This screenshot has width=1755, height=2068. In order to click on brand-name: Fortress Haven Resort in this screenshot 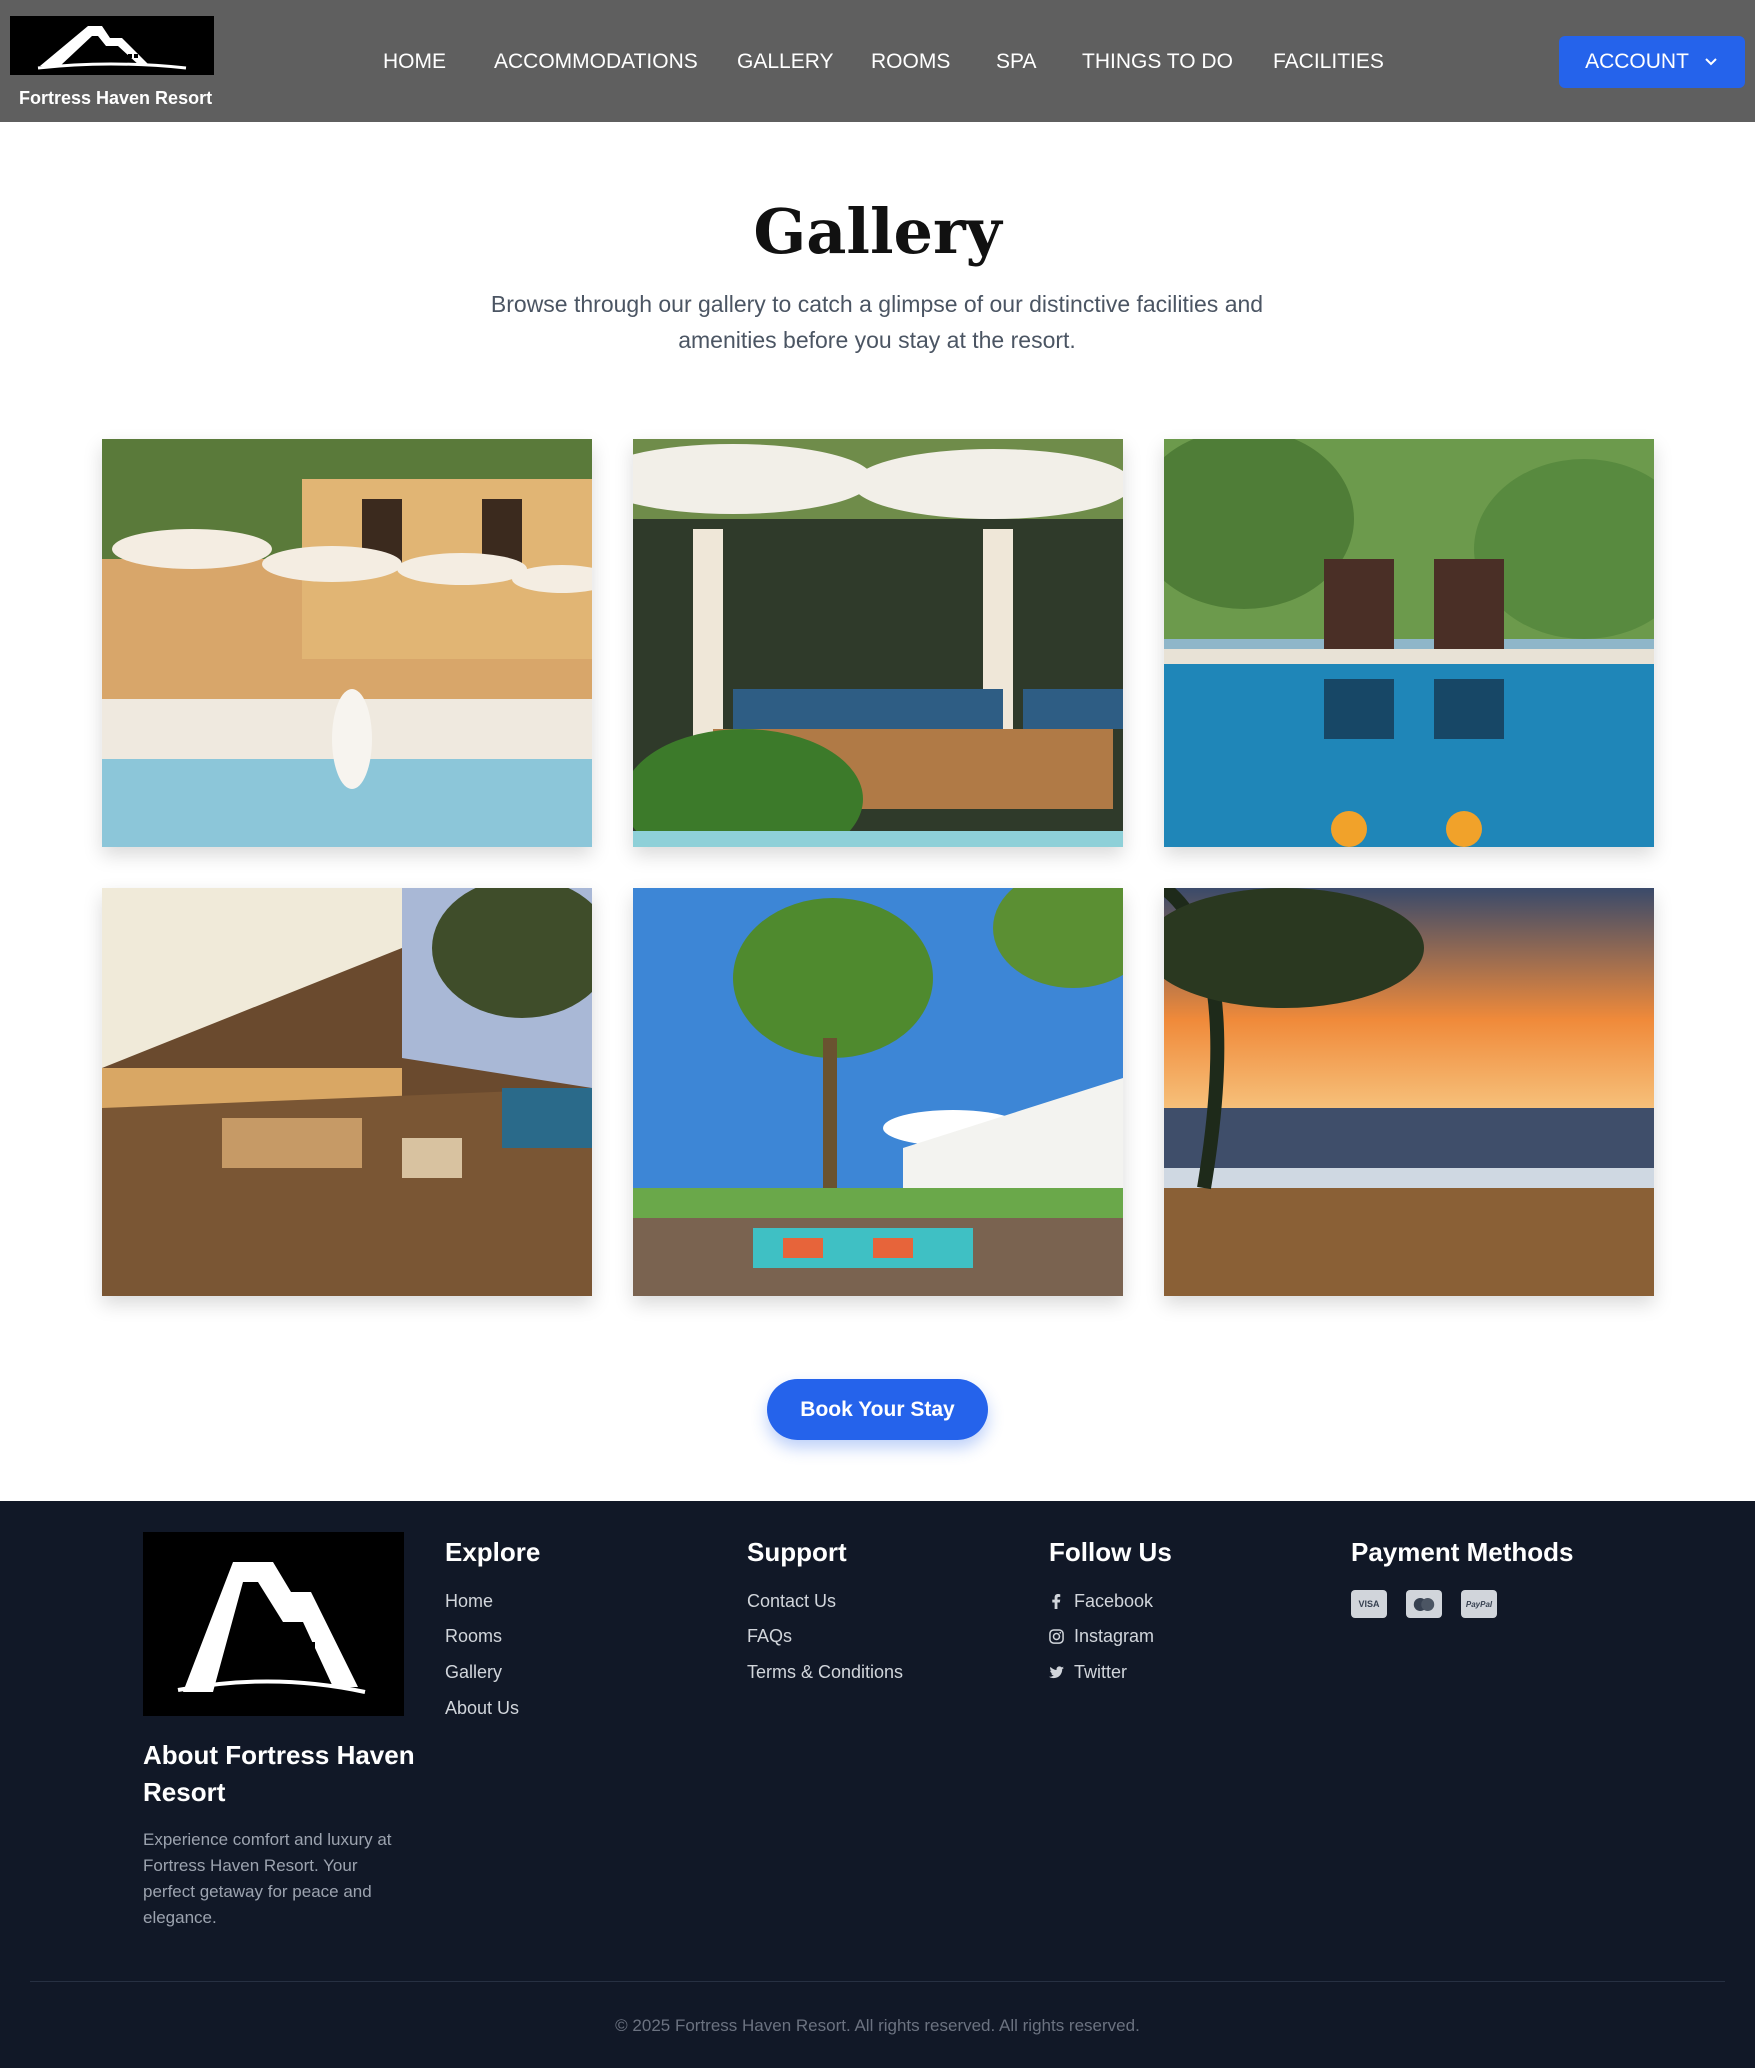, I will do `click(115, 98)`.